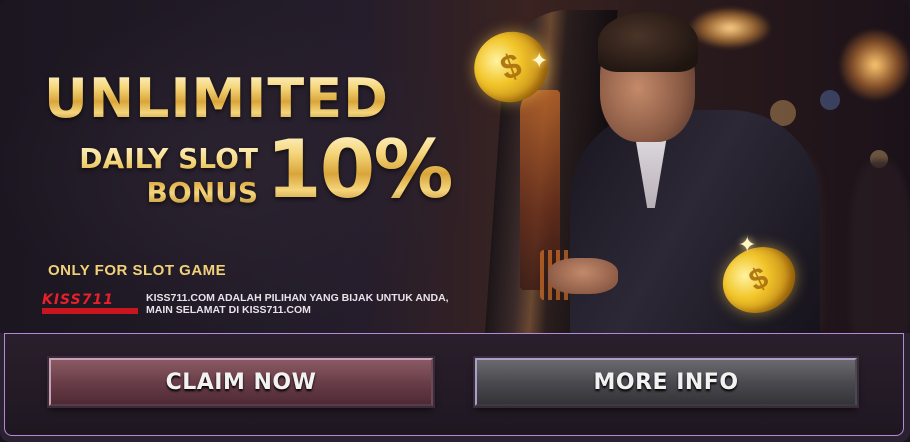  Describe the element at coordinates (880, 246) in the screenshot. I see `background-person` at that location.